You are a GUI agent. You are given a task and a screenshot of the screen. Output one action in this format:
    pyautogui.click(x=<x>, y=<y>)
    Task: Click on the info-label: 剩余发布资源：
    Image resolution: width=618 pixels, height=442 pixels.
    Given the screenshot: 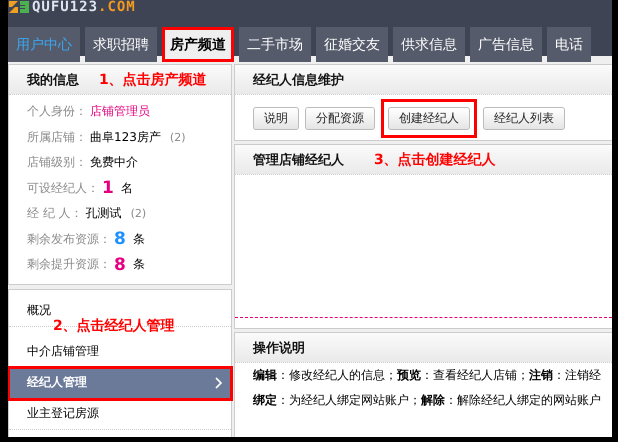 What is the action you would take?
    pyautogui.click(x=69, y=239)
    